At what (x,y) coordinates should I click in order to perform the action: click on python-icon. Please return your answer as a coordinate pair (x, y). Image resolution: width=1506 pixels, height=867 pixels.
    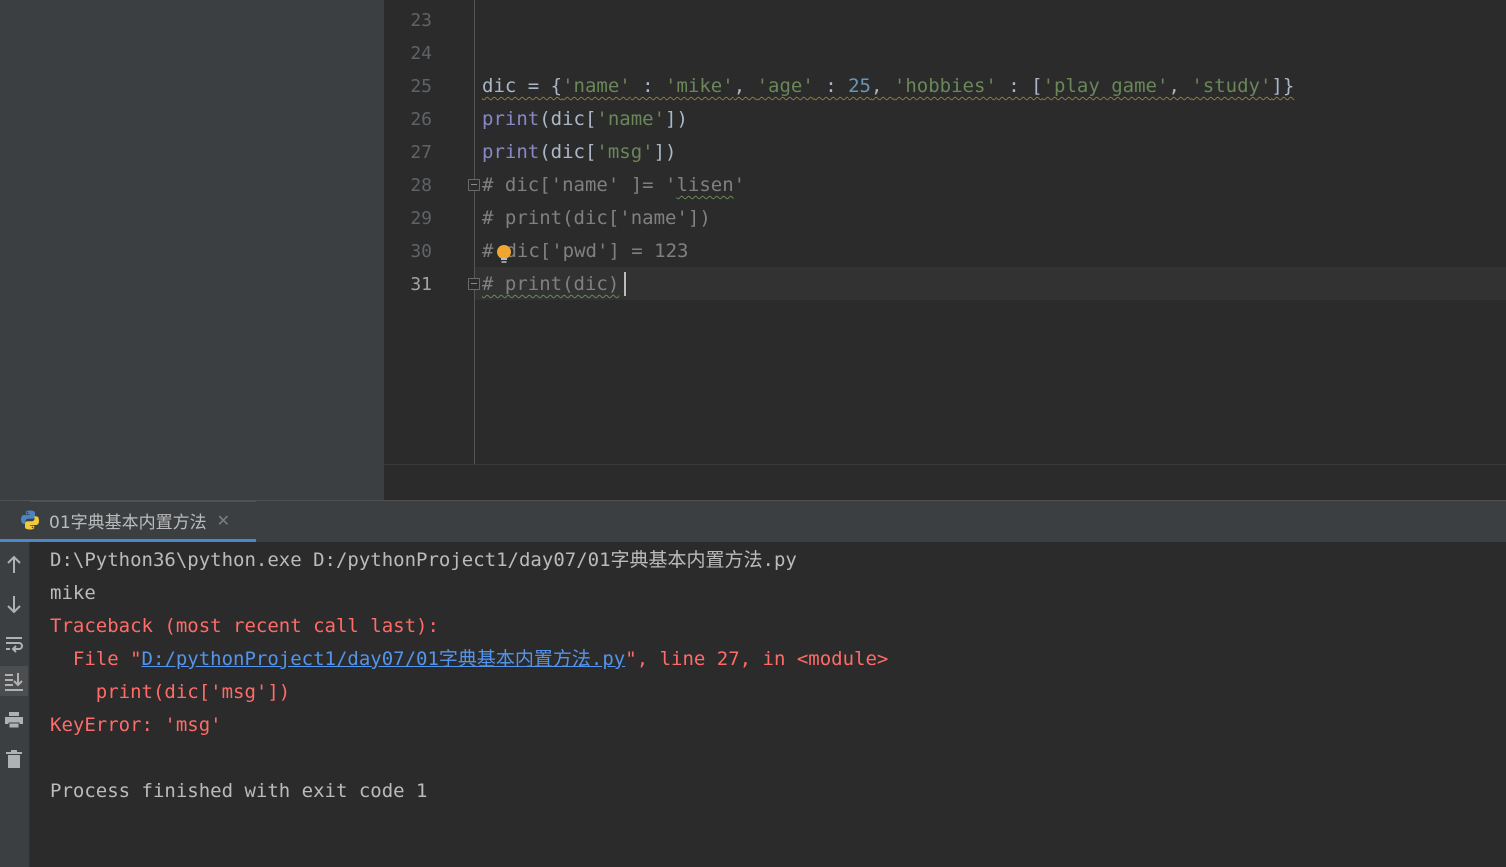
    Looking at the image, I should click on (30, 520).